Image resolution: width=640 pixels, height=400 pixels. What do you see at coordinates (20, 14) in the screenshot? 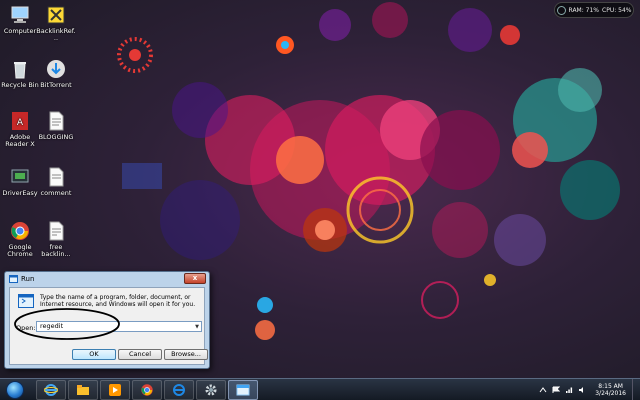
I see `computer-icon` at bounding box center [20, 14].